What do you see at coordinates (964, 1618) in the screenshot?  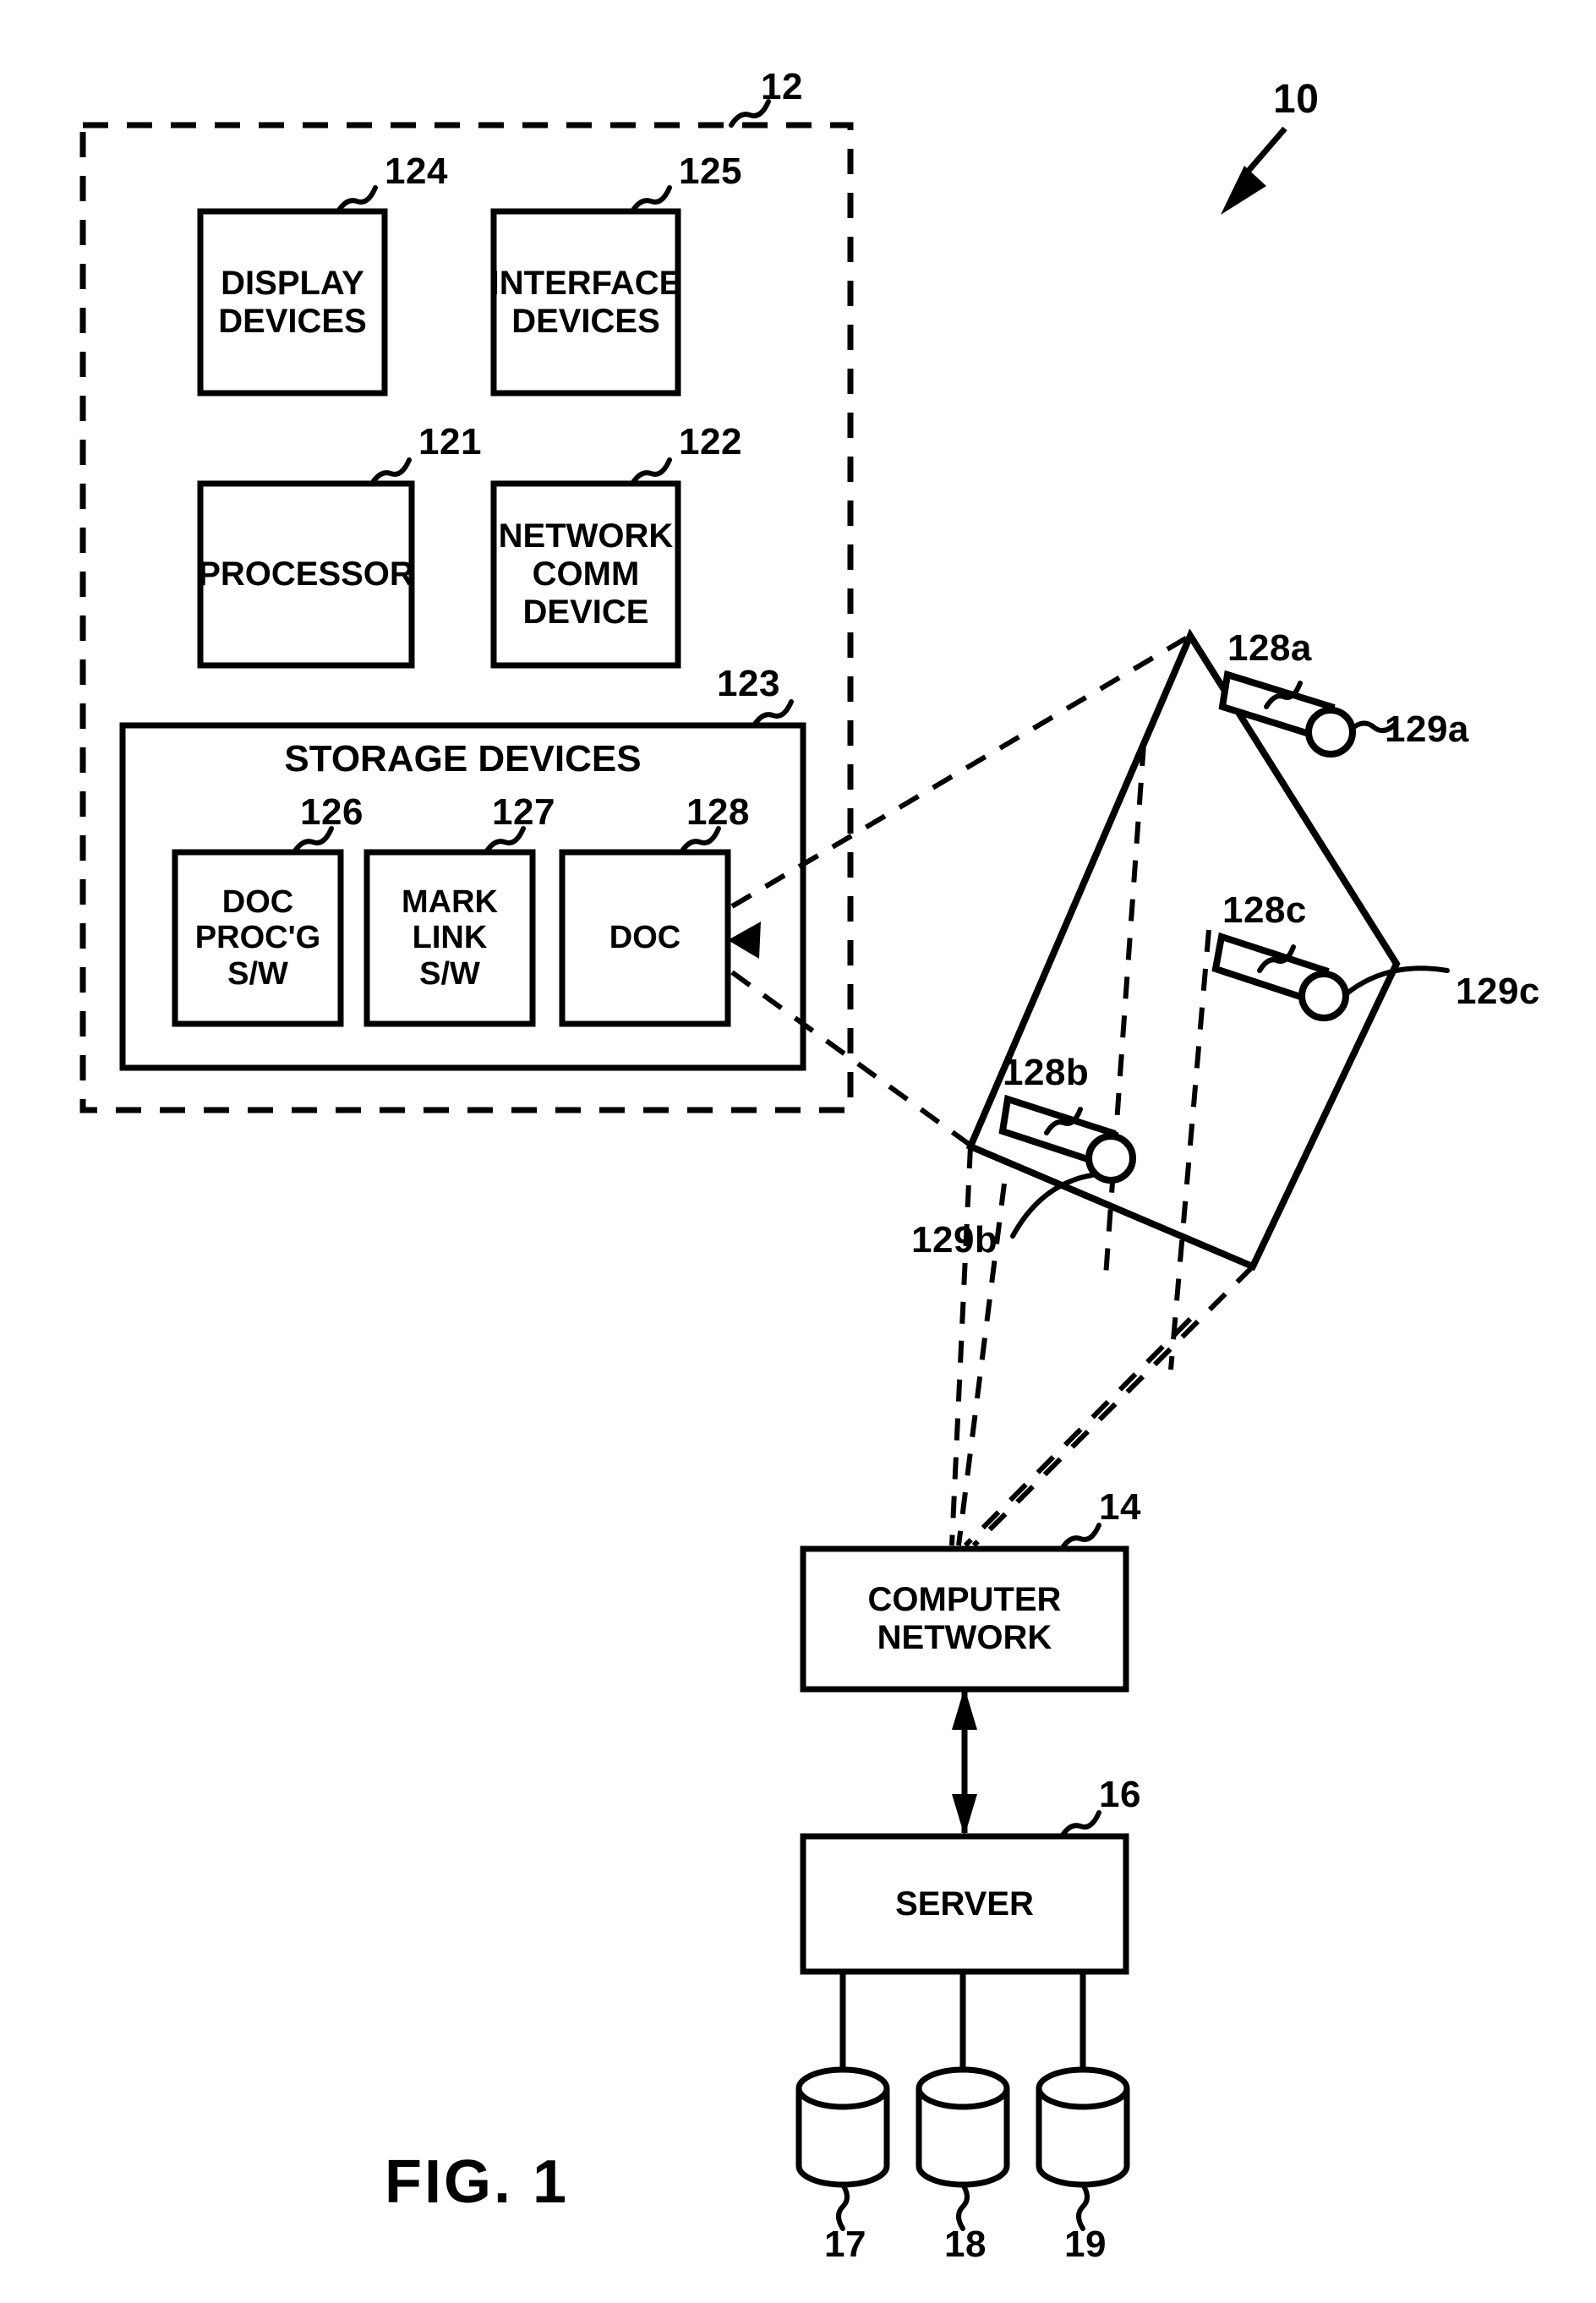 I see `computer-network-label: COMPUTER NETWORK` at bounding box center [964, 1618].